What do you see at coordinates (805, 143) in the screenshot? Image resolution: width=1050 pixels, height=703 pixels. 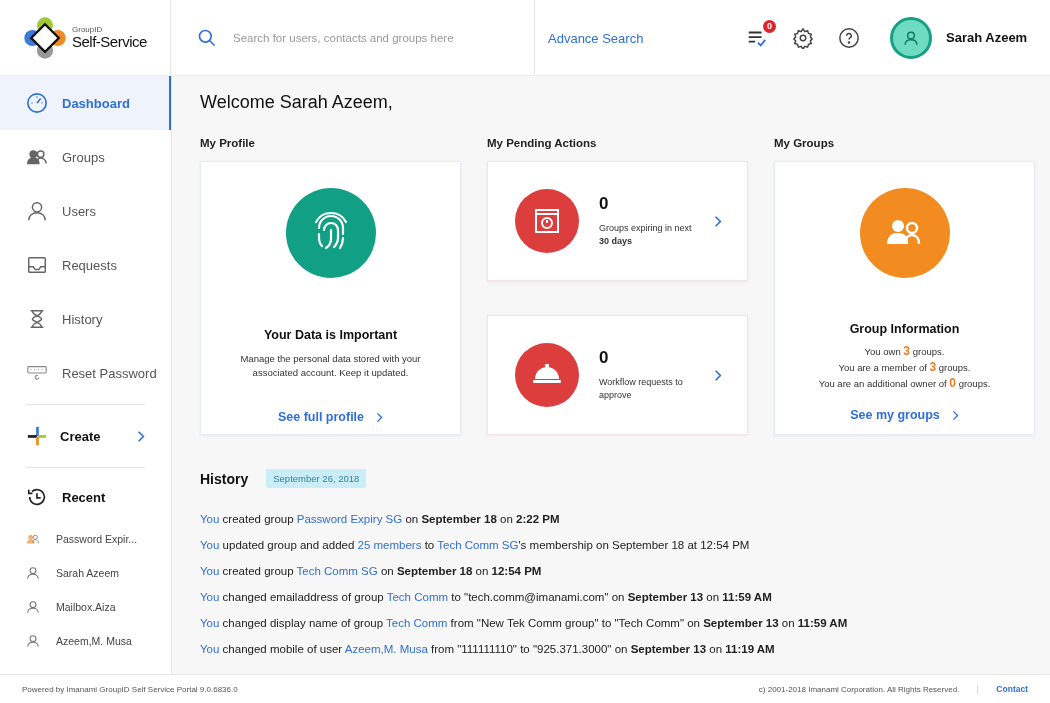 I see `section-title: My Groups` at bounding box center [805, 143].